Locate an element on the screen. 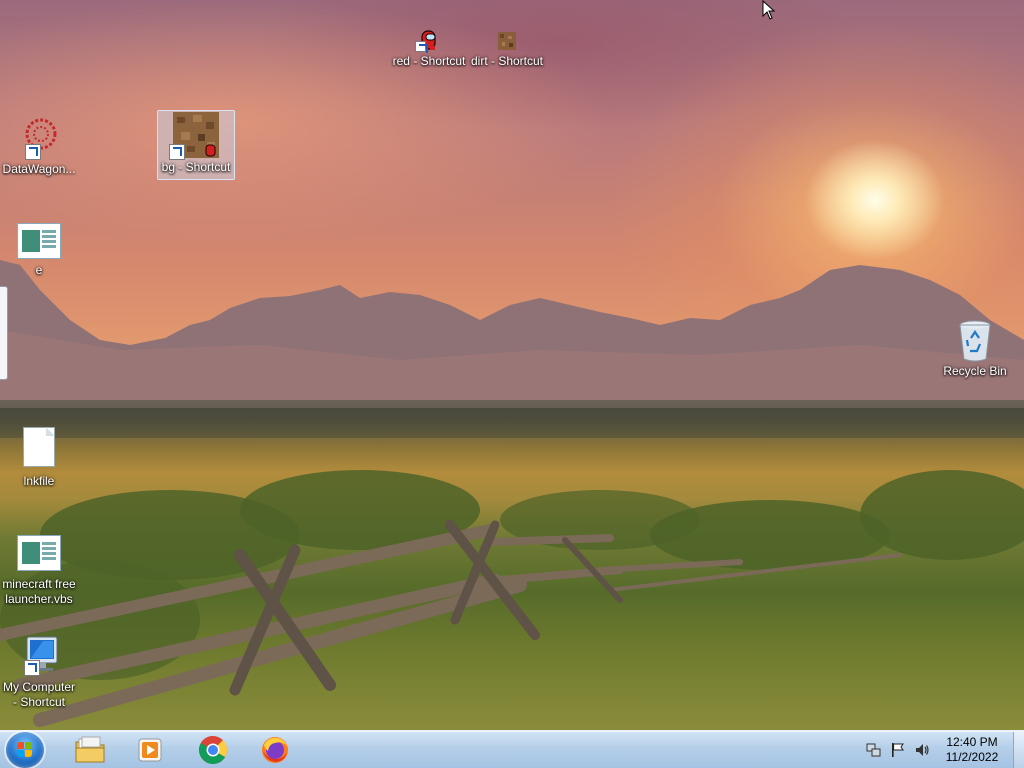  taskbar-chrome-button is located at coordinates (213, 750).